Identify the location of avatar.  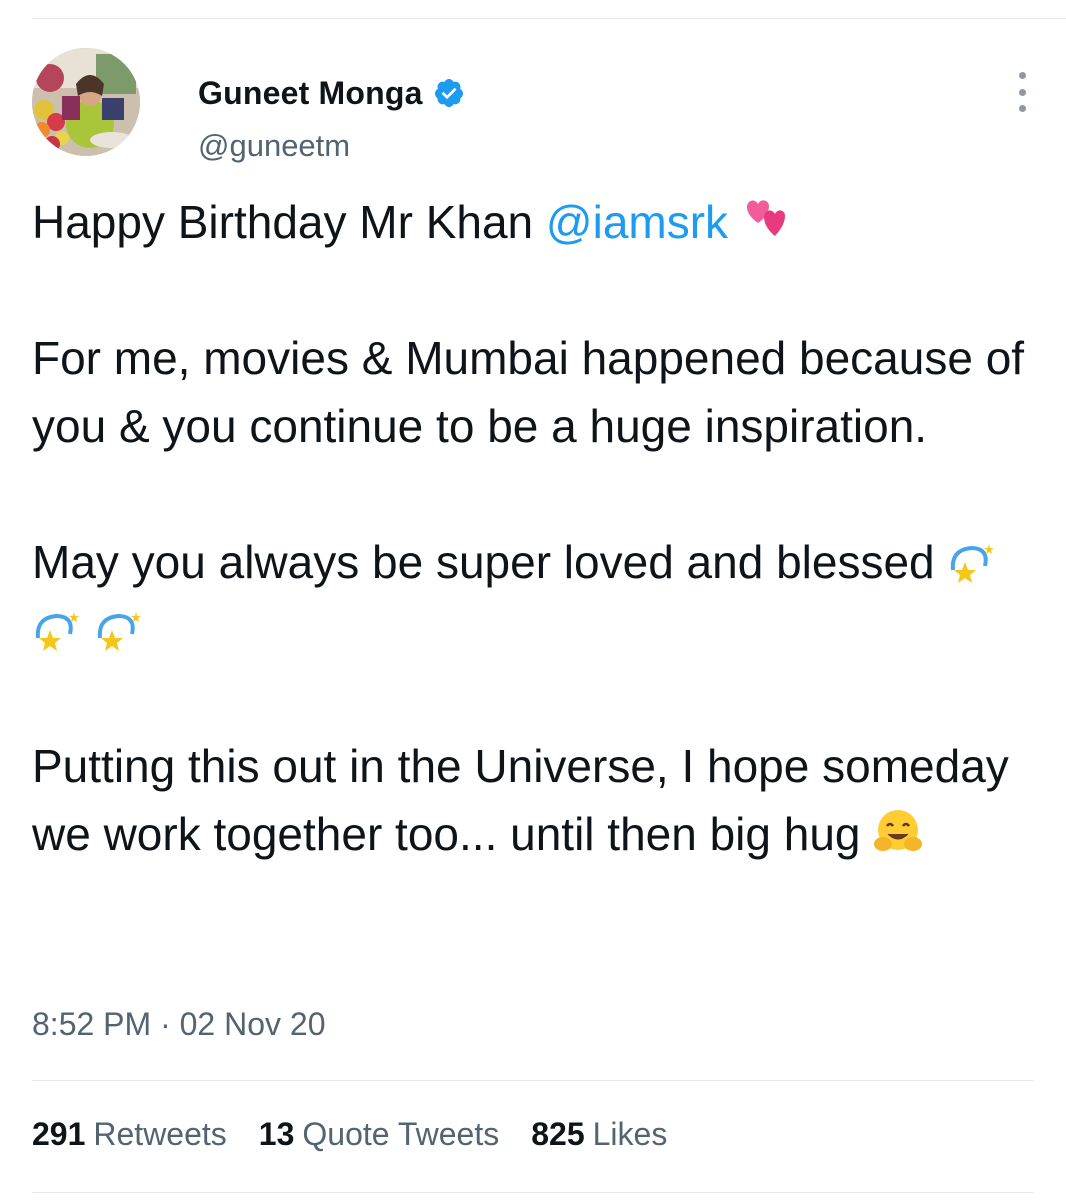
(86, 102).